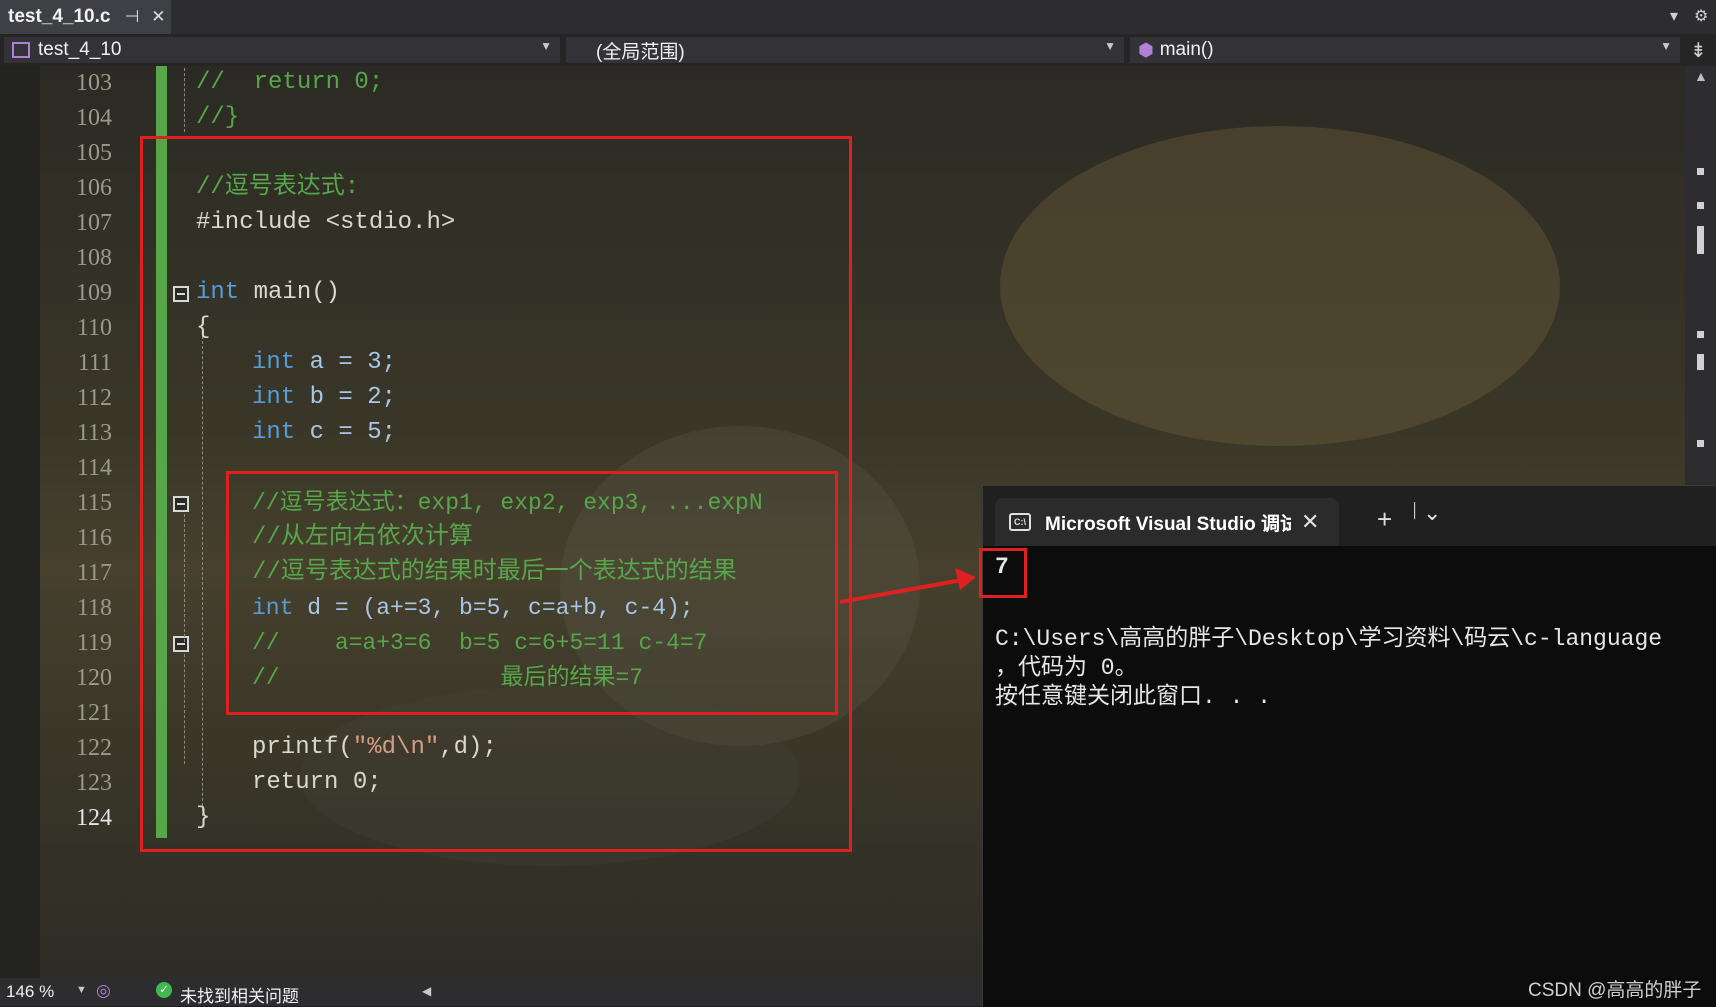 The width and height of the screenshot is (1716, 1007). What do you see at coordinates (218, 117) in the screenshot?
I see `code-line: //}` at bounding box center [218, 117].